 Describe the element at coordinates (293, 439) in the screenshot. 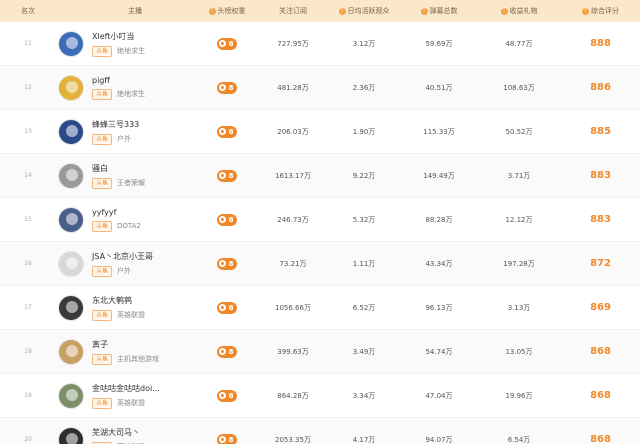

I see `followers-value: 2053.35万` at that location.